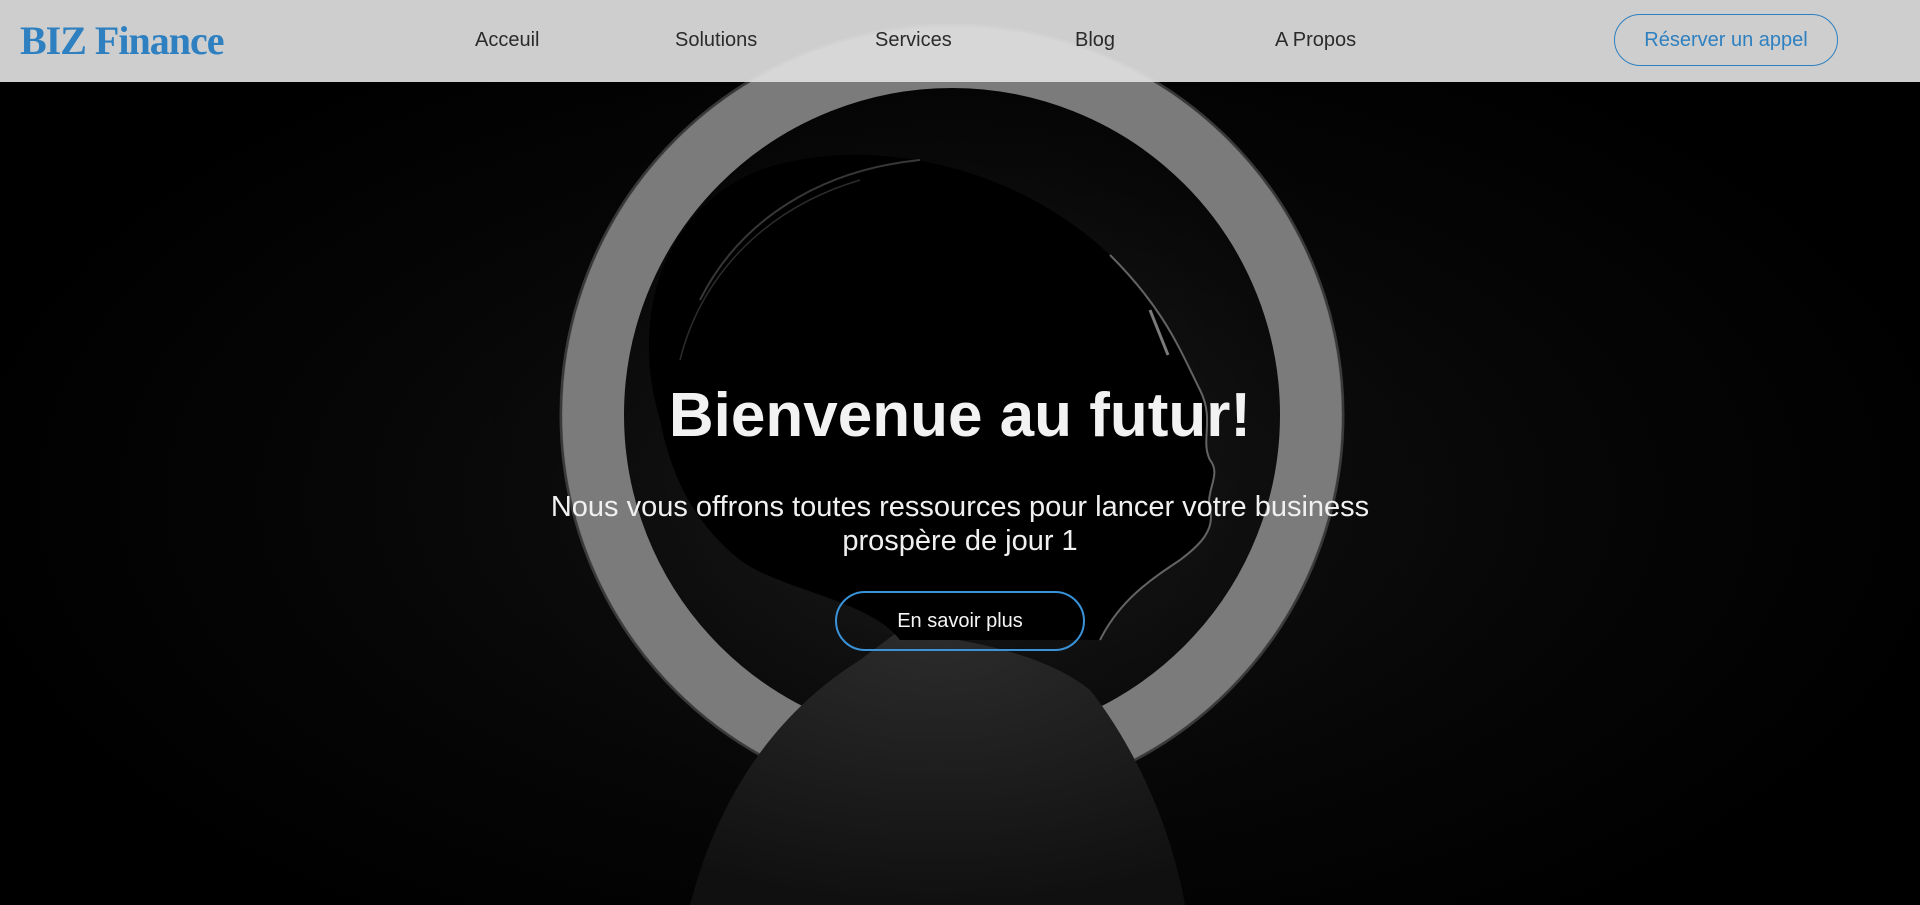 The image size is (1920, 905). Describe the element at coordinates (507, 40) in the screenshot. I see `nav-link-acceuil: Acceuil` at that location.